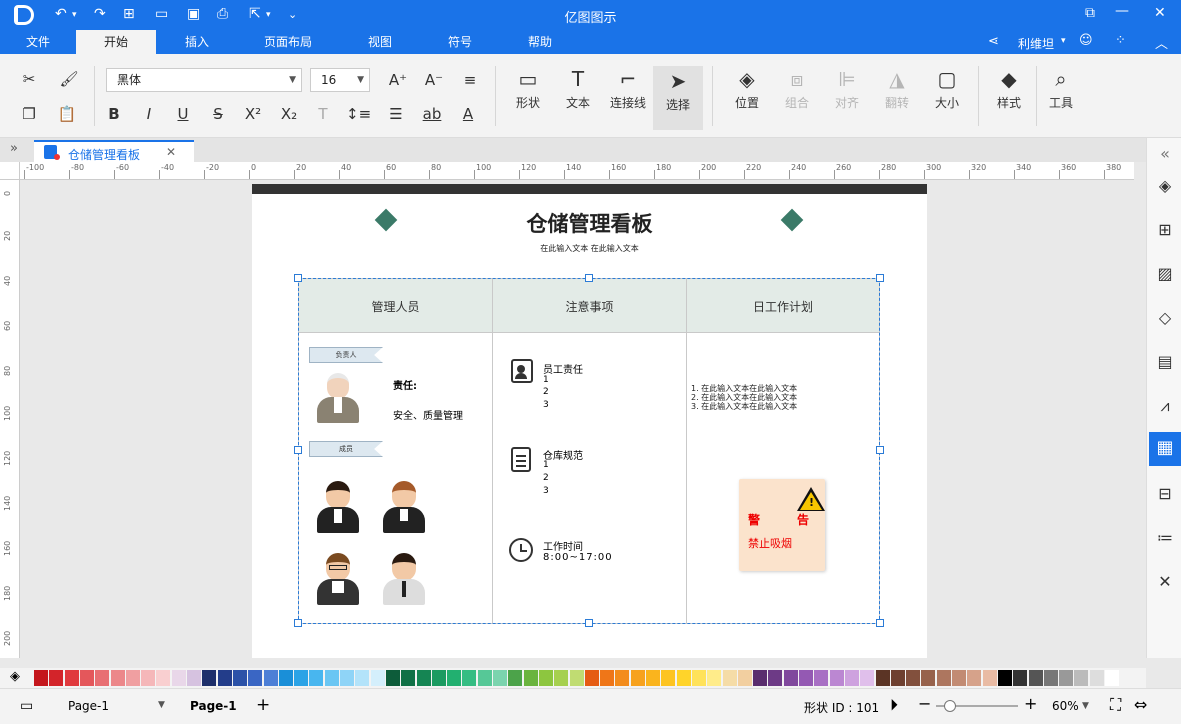  Describe the element at coordinates (1065, 706) in the screenshot. I see `zoom-level: 60%` at that location.